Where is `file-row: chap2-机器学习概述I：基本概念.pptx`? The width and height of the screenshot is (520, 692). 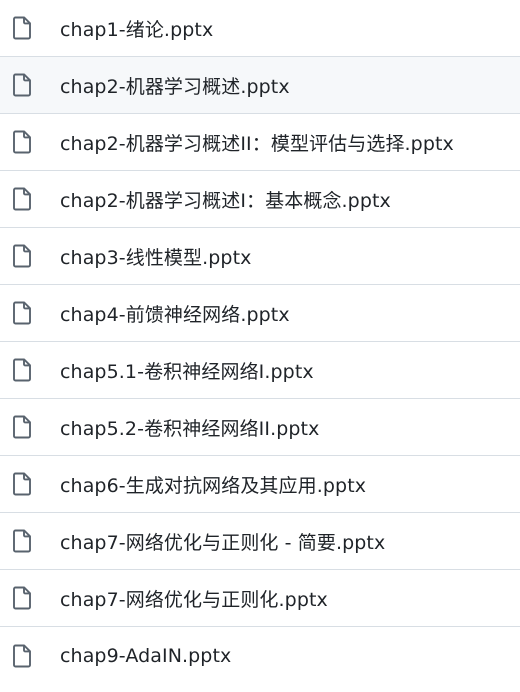 file-row: chap2-机器学习概述I：基本概念.pptx is located at coordinates (260, 199).